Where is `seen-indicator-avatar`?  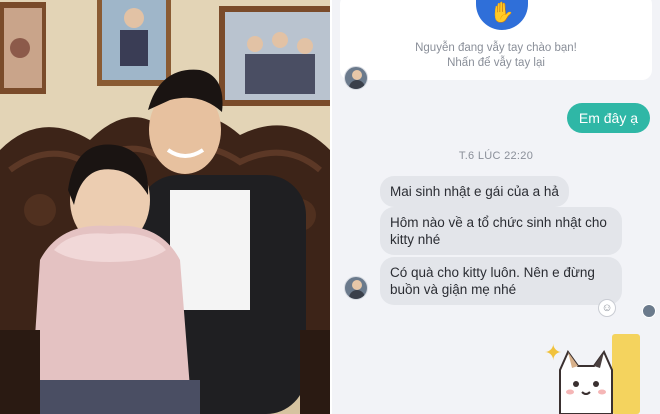 seen-indicator-avatar is located at coordinates (649, 311).